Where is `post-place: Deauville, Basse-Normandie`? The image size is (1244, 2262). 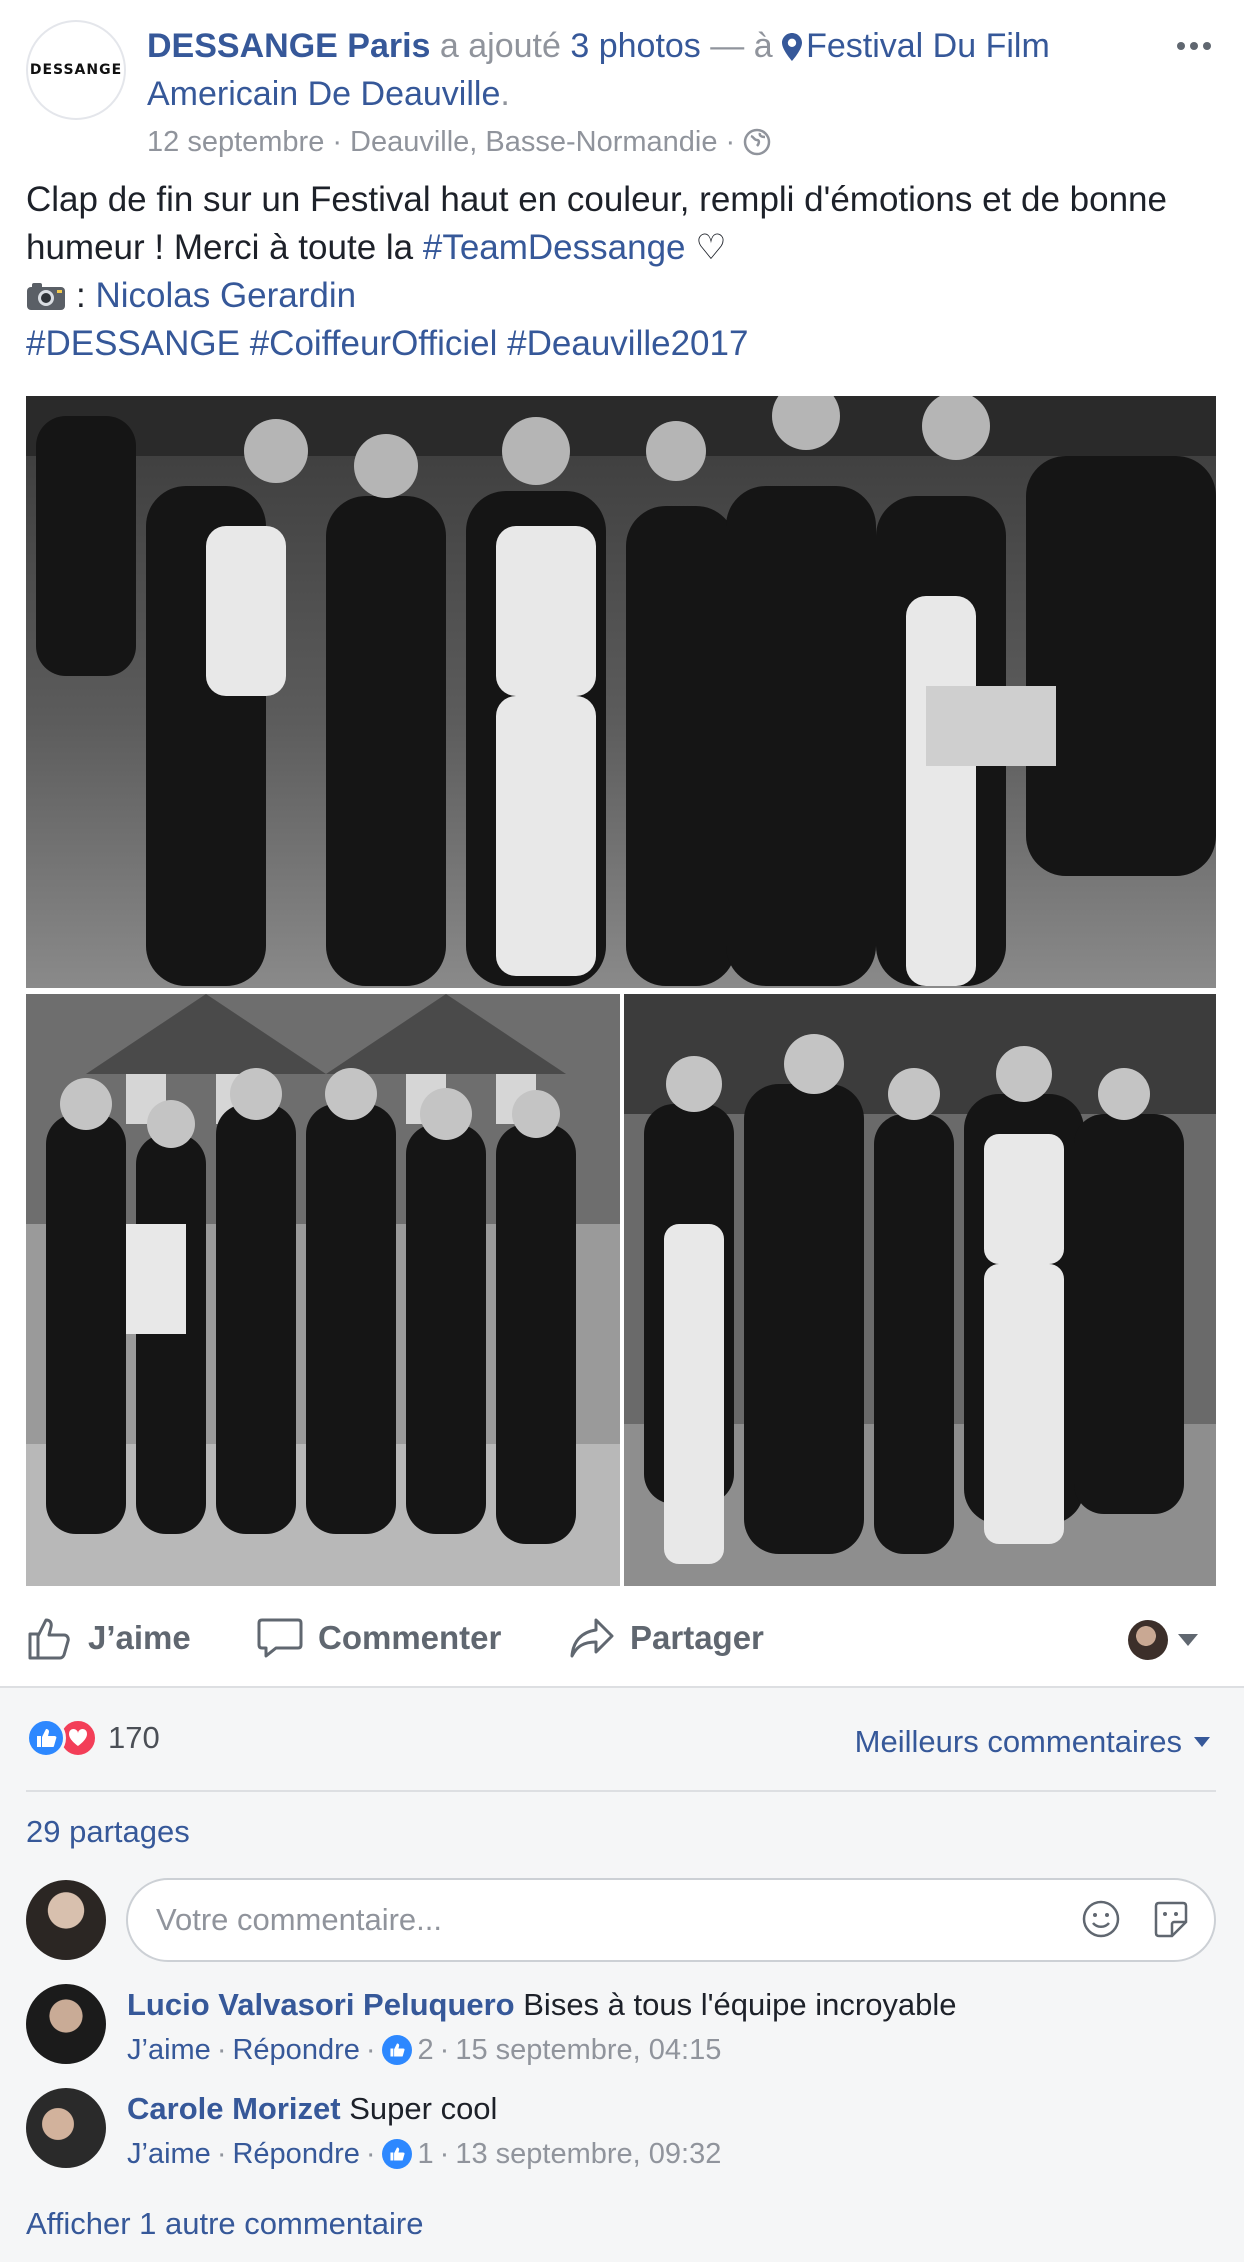 post-place: Deauville, Basse-Normandie is located at coordinates (534, 142).